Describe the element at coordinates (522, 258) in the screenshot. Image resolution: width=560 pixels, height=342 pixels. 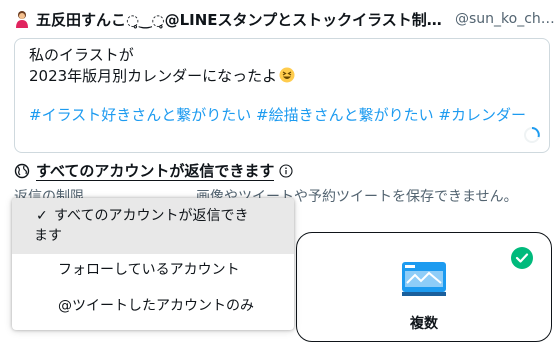
I see `check-circle-icon` at that location.